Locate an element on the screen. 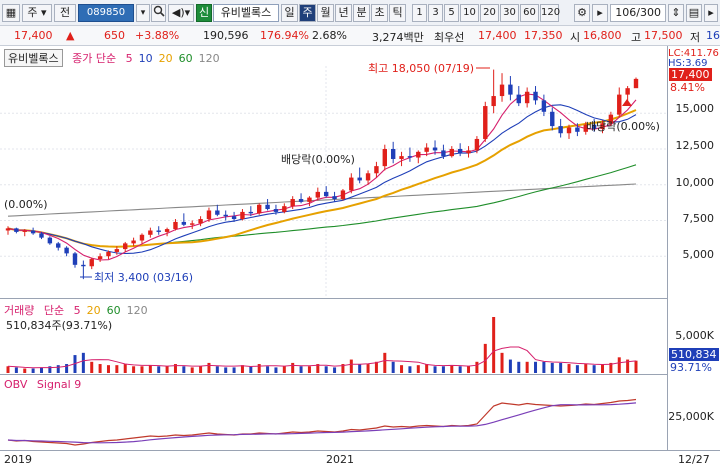 The height and width of the screenshot is (467, 720). period-tab-2: 월 is located at coordinates (325, 13).